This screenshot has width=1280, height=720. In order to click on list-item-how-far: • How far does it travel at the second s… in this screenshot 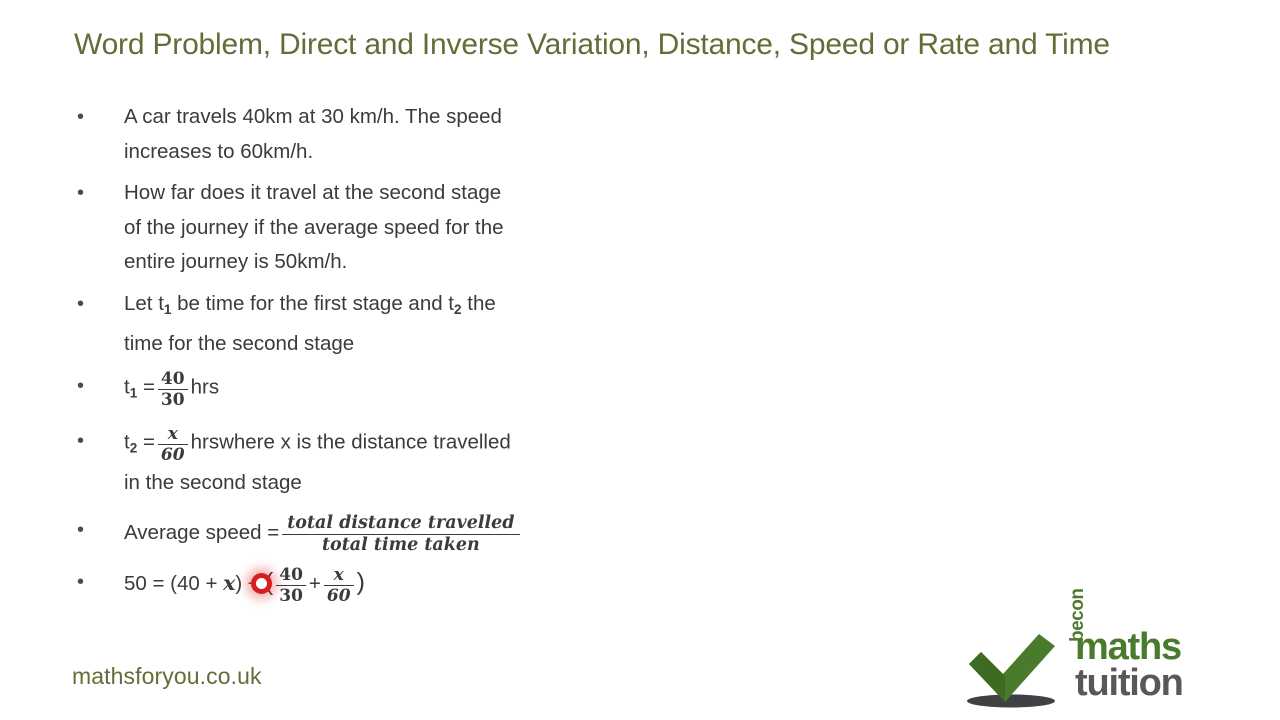, I will do `click(370, 228)`.